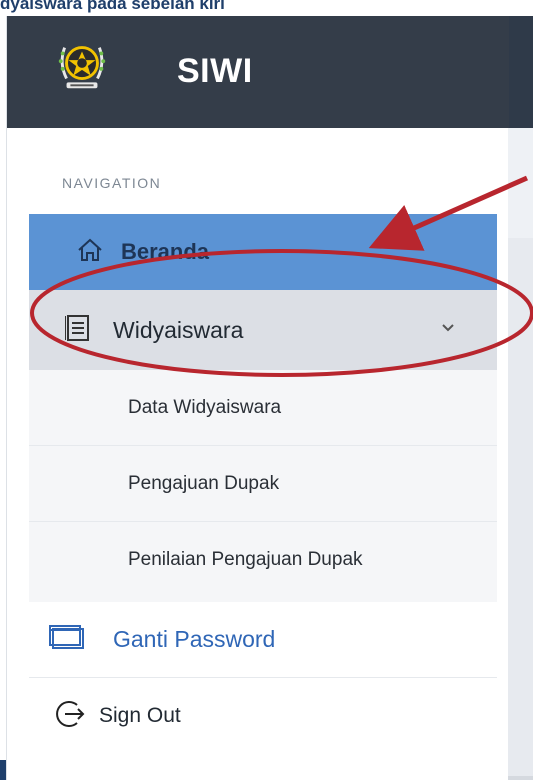 This screenshot has height=780, width=533. Describe the element at coordinates (112, 6) in the screenshot. I see `slide-caption: dyaiswara pada sebelah kiri` at that location.